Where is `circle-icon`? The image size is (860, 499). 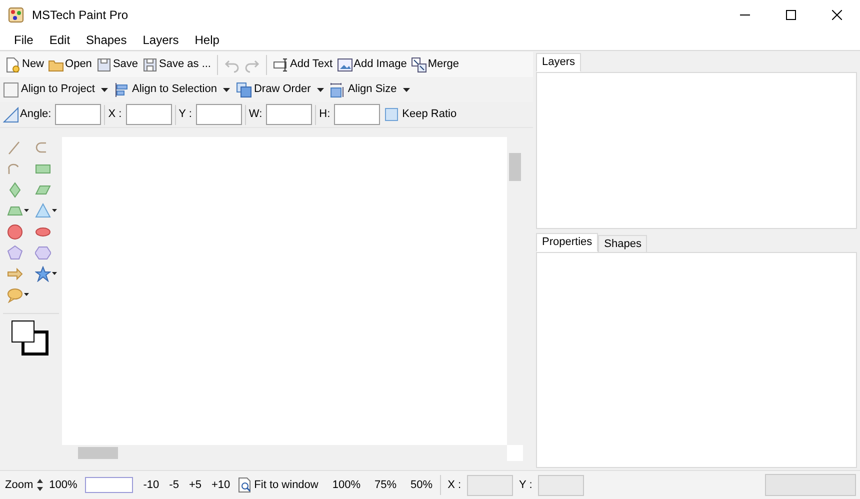 circle-icon is located at coordinates (15, 232).